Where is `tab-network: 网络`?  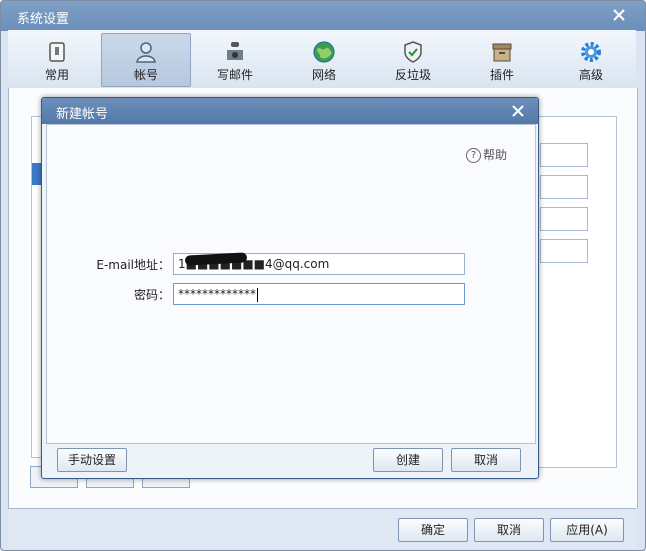 tab-network: 网络 is located at coordinates (324, 60).